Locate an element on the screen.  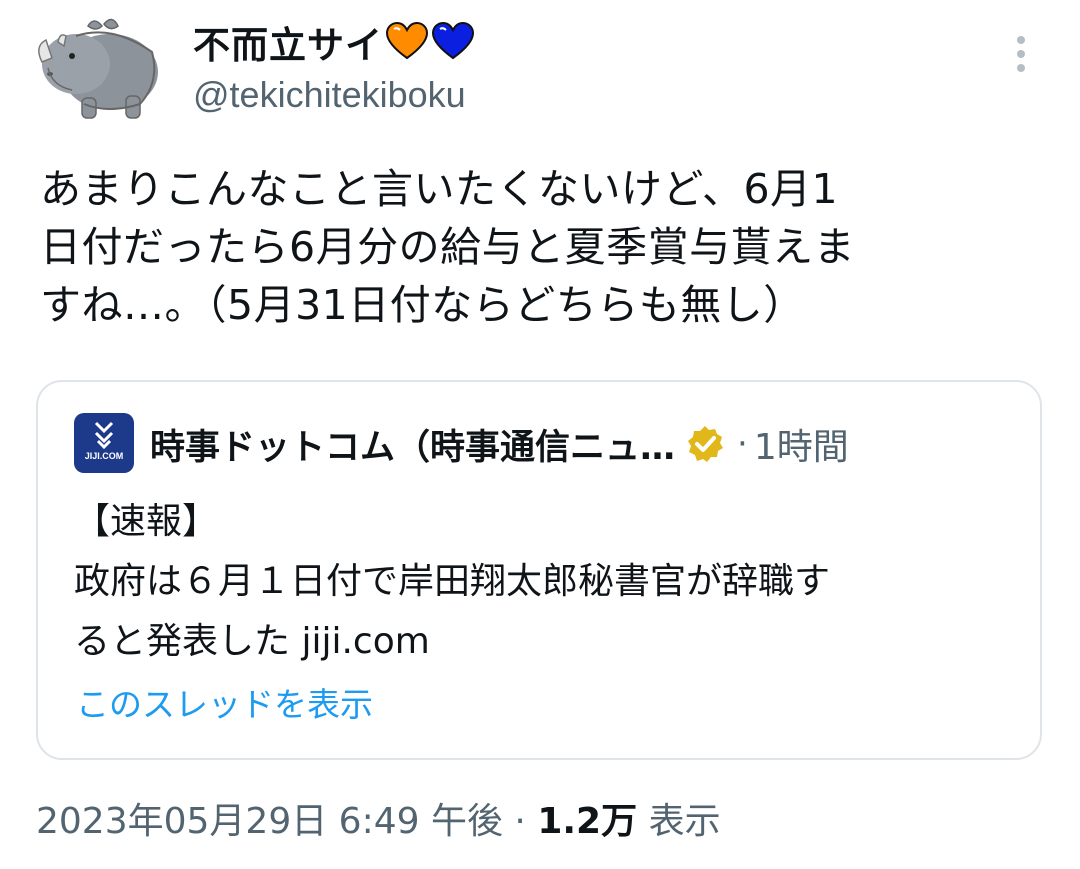
vertical-dots-icon is located at coordinates (1021, 54).